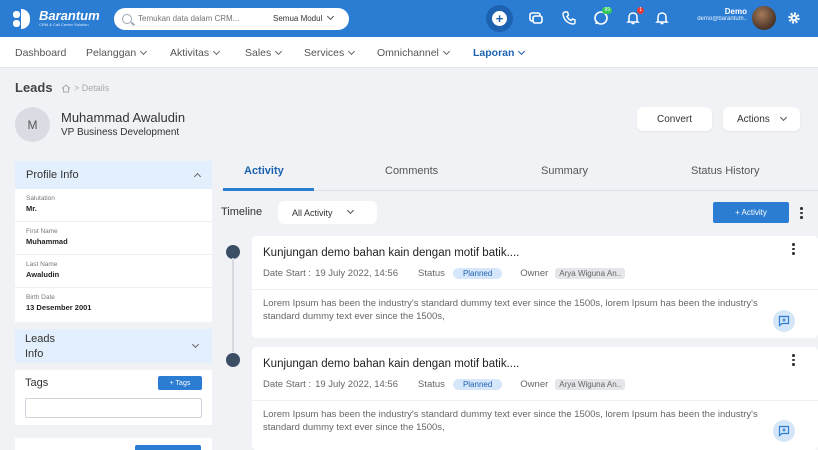  Describe the element at coordinates (233, 360) in the screenshot. I see `timeline-dot` at that location.